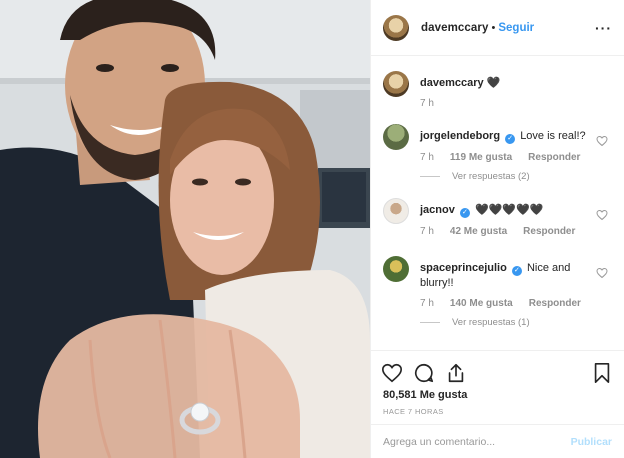  What do you see at coordinates (591, 442) in the screenshot?
I see `publish-button: Publicar` at bounding box center [591, 442].